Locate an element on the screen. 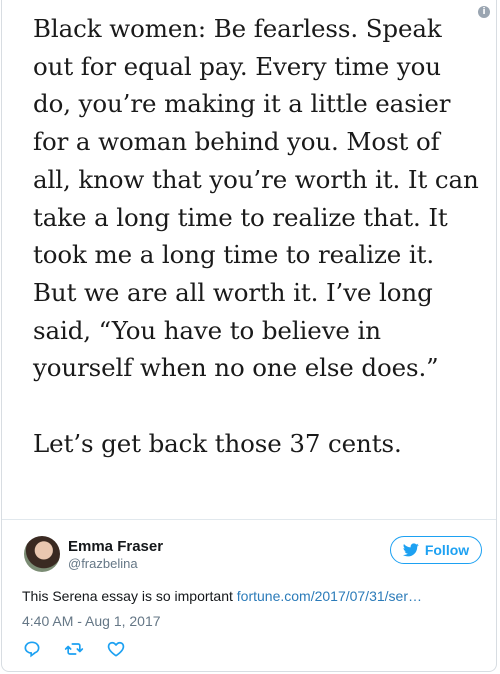 This screenshot has width=500, height=674. retweet-icon is located at coordinates (74, 649).